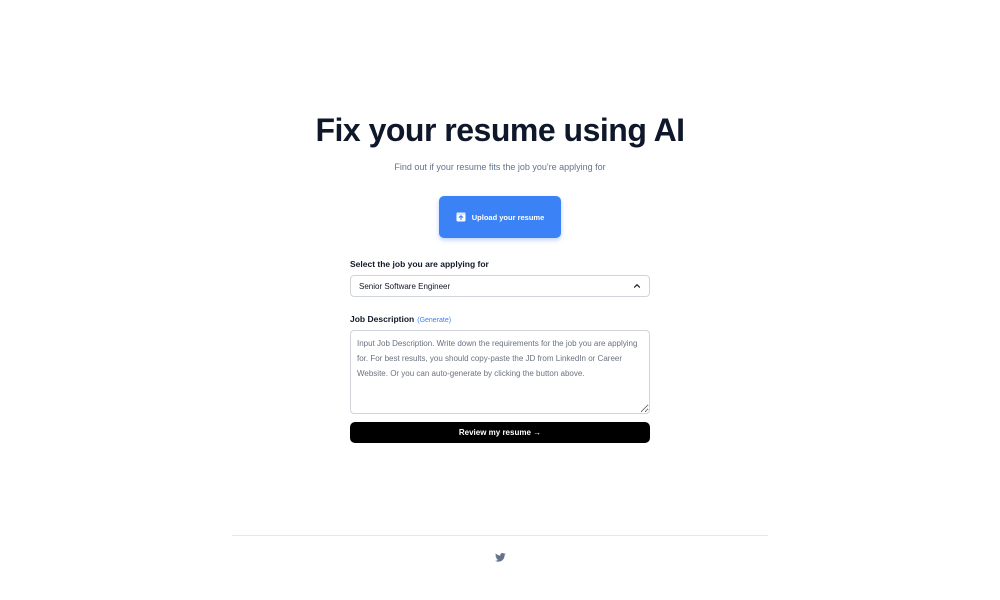 The width and height of the screenshot is (1000, 600). Describe the element at coordinates (500, 286) in the screenshot. I see `job-select: Senior Software Engineer` at that location.